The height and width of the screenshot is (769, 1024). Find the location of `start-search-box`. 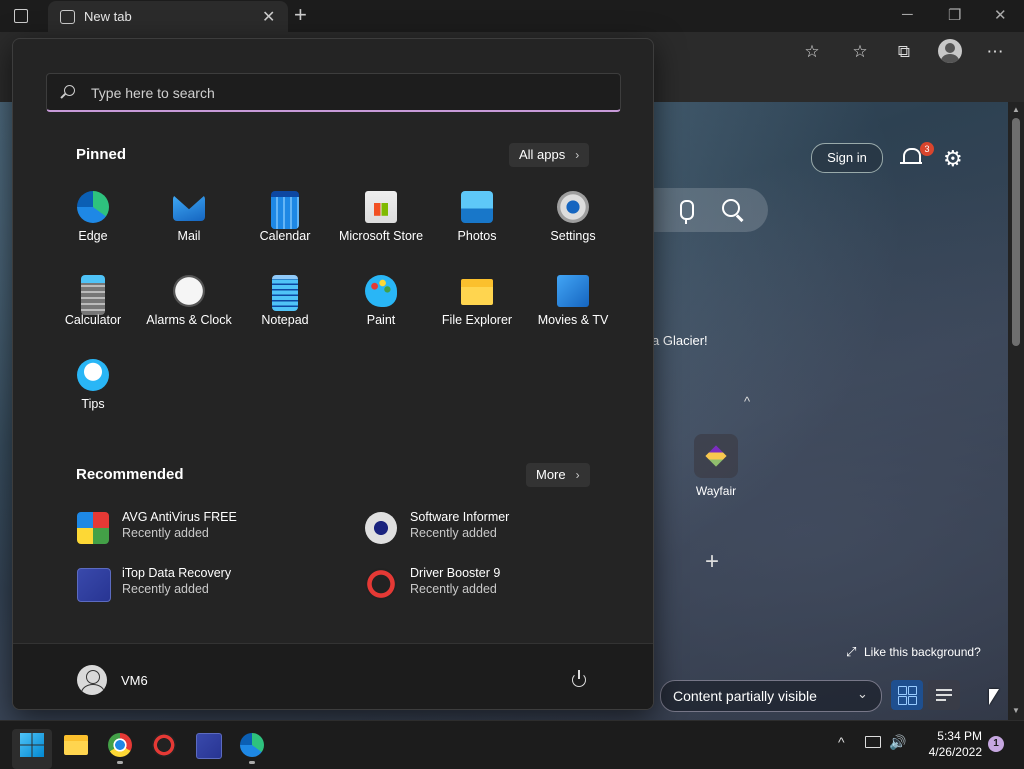

start-search-box is located at coordinates (333, 92).